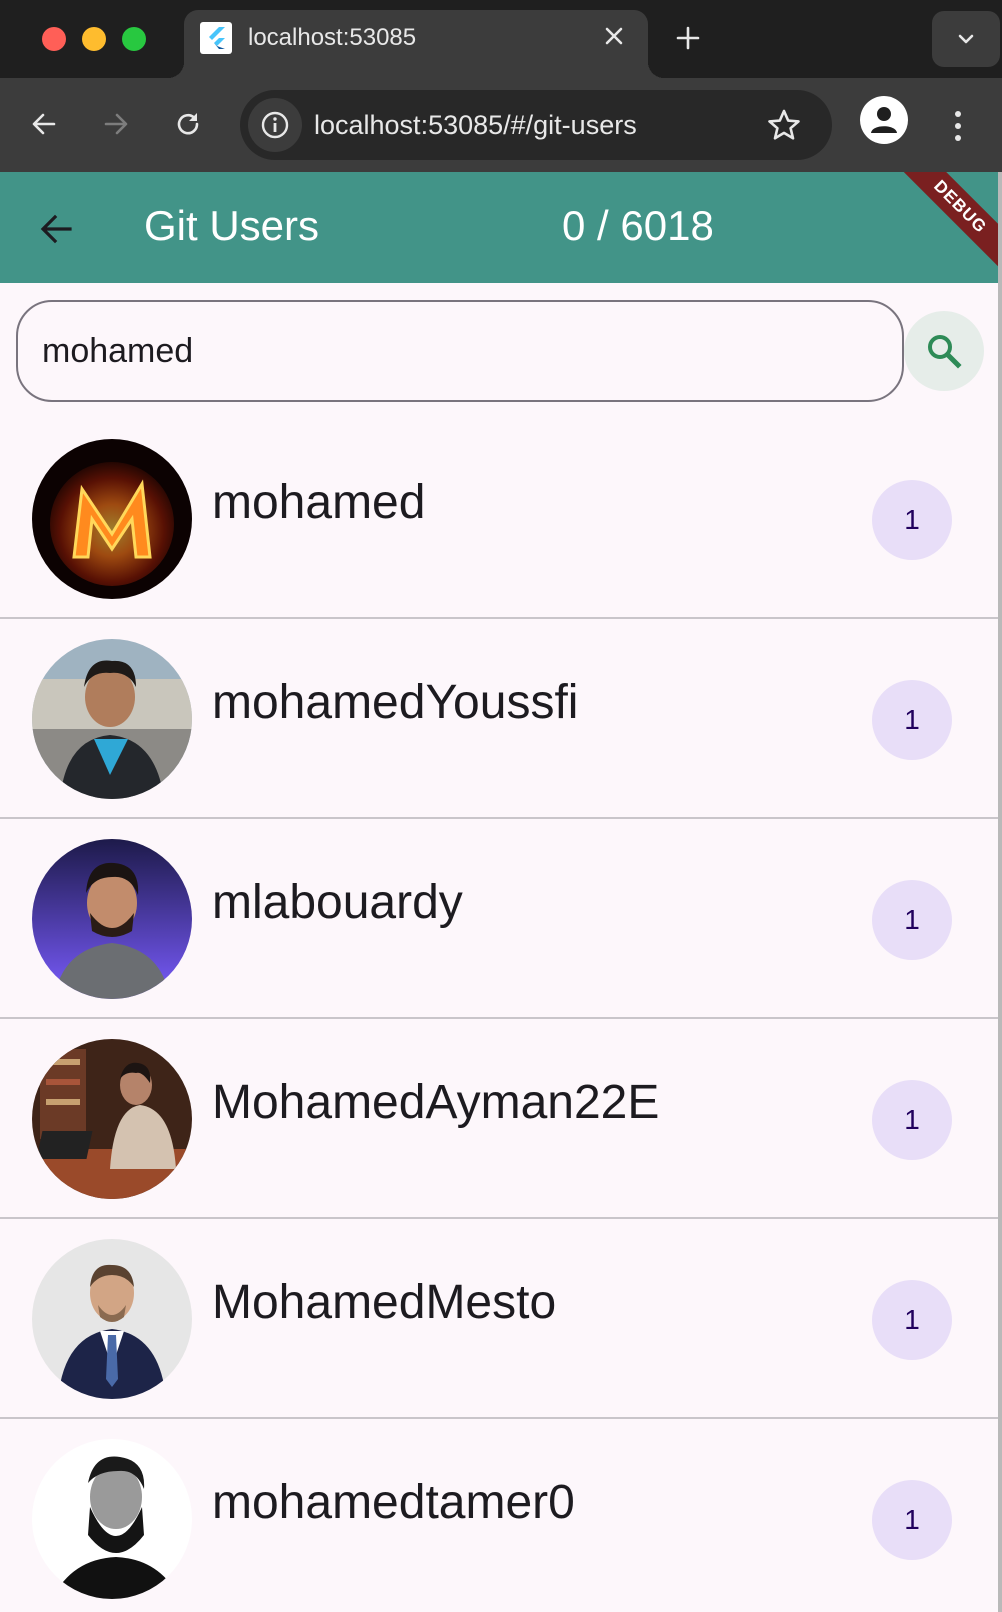 Image resolution: width=1002 pixels, height=1612 pixels. I want to click on list-item: MohamedAyman22E 1, so click(499, 1119).